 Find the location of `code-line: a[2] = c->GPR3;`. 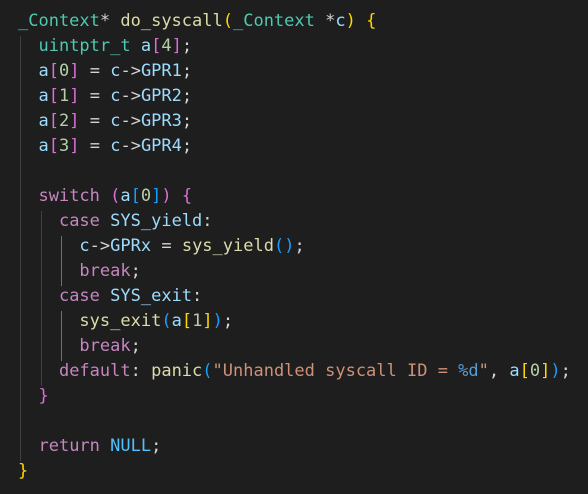

code-line: a[2] = c->GPR3; is located at coordinates (105, 121).